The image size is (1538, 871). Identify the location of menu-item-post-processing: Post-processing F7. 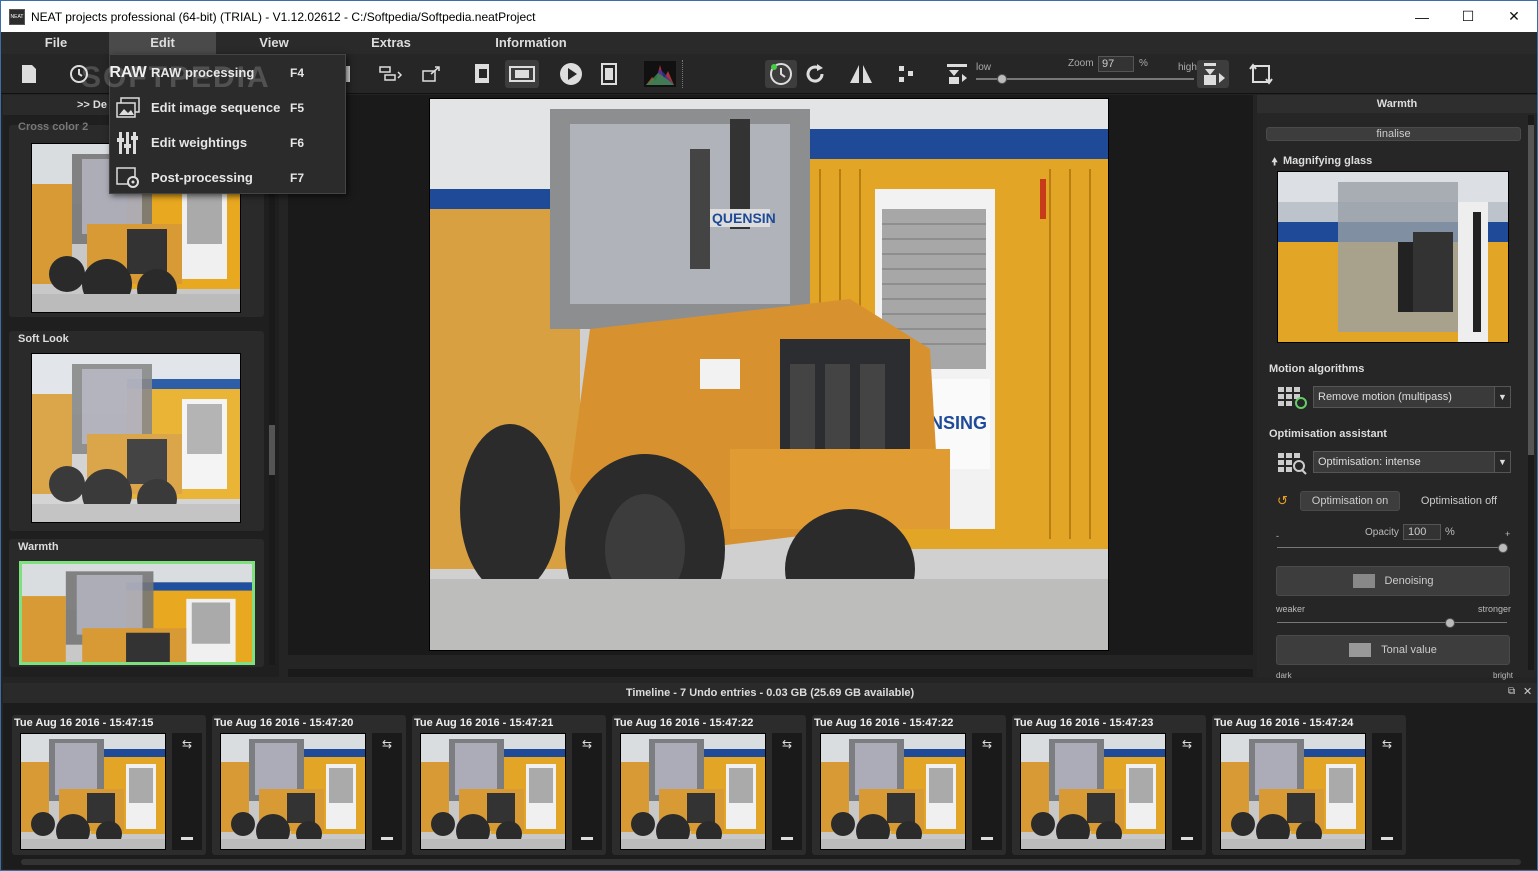
(227, 177).